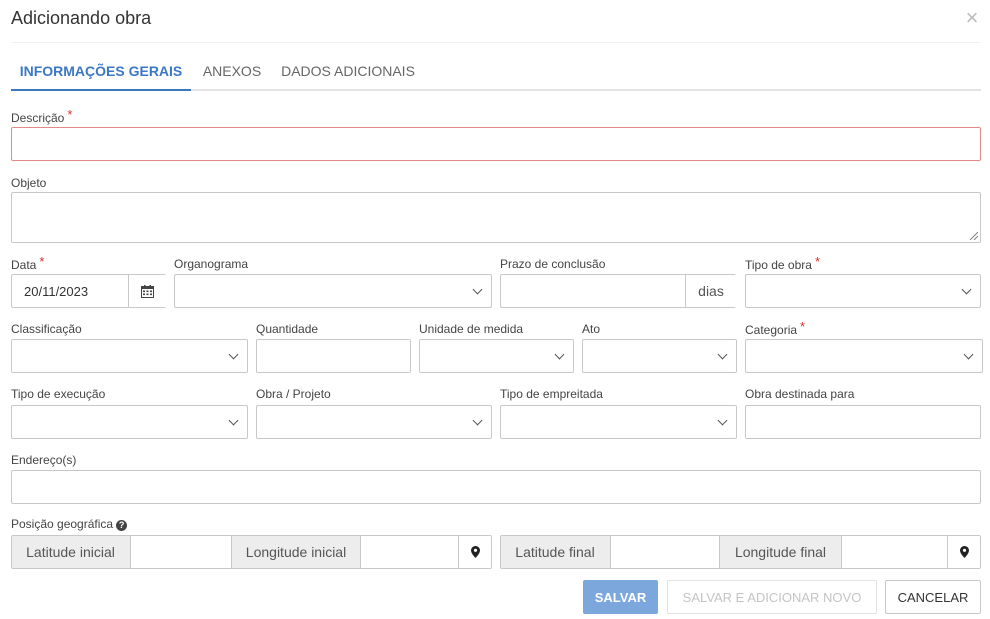  I want to click on descricao-label: Descrição *, so click(42, 116).